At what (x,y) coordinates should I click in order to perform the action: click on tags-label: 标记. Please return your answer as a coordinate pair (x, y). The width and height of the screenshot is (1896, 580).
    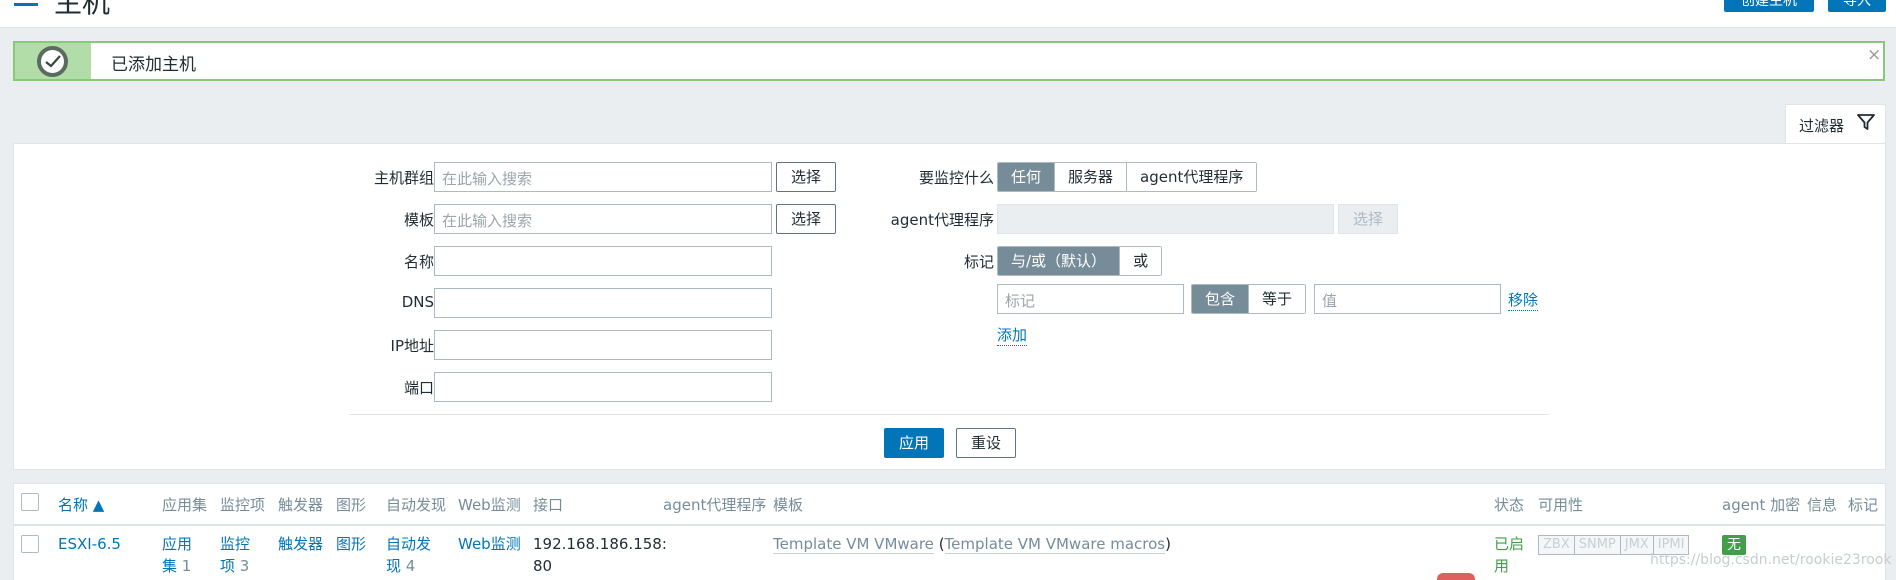
    Looking at the image, I should click on (978, 262).